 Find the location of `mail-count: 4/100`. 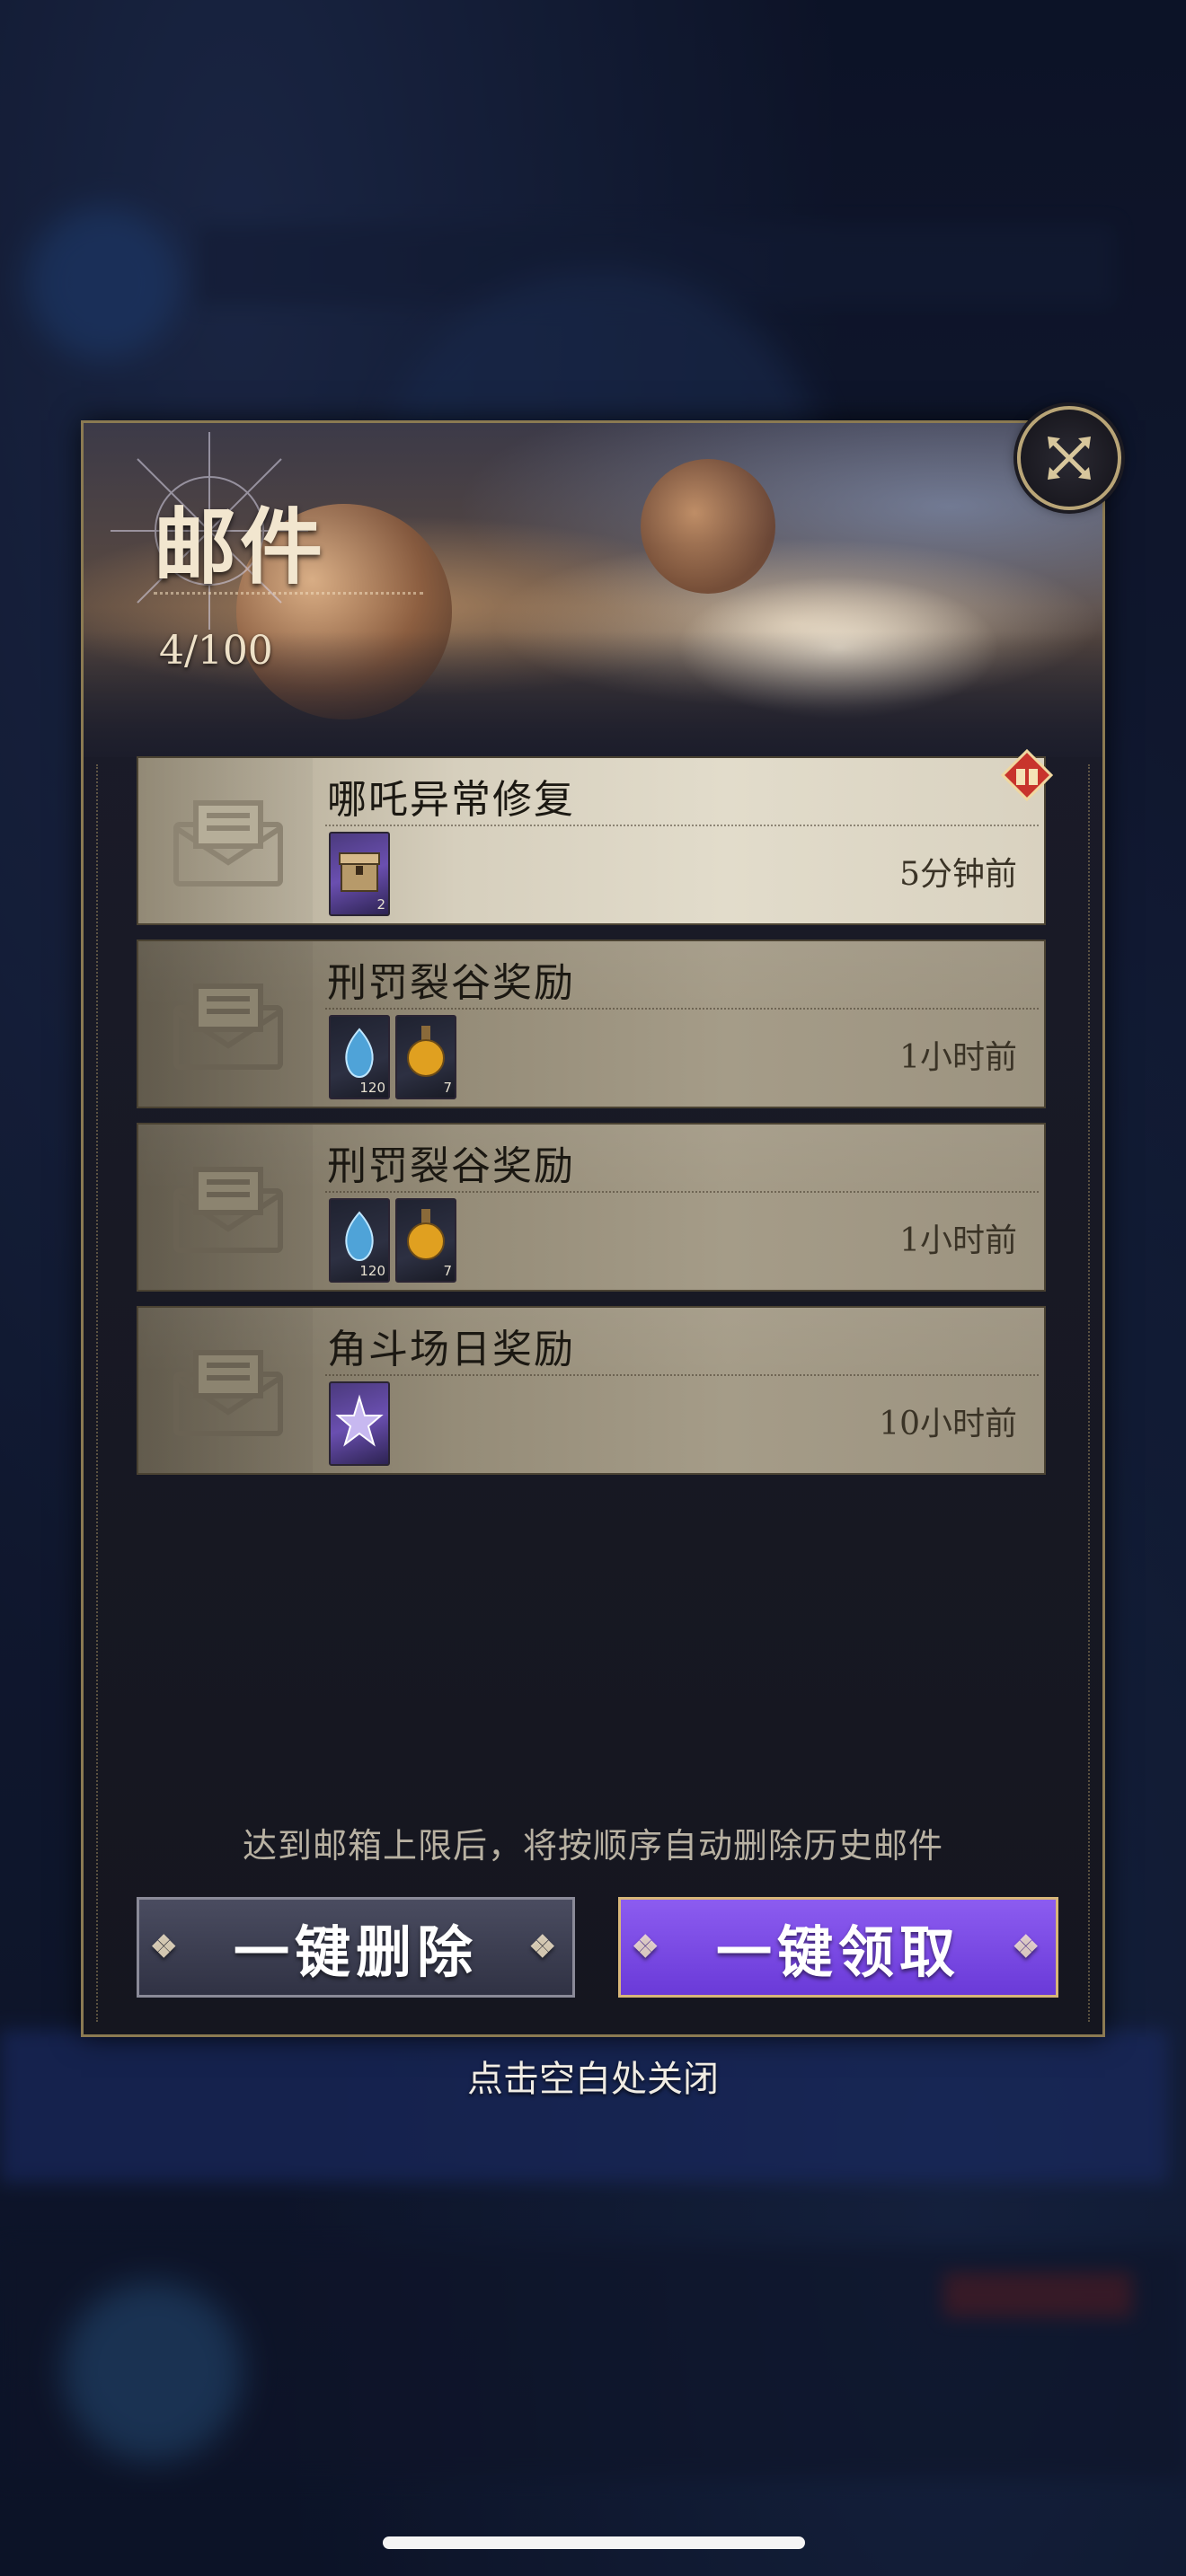

mail-count: 4/100 is located at coordinates (216, 651).